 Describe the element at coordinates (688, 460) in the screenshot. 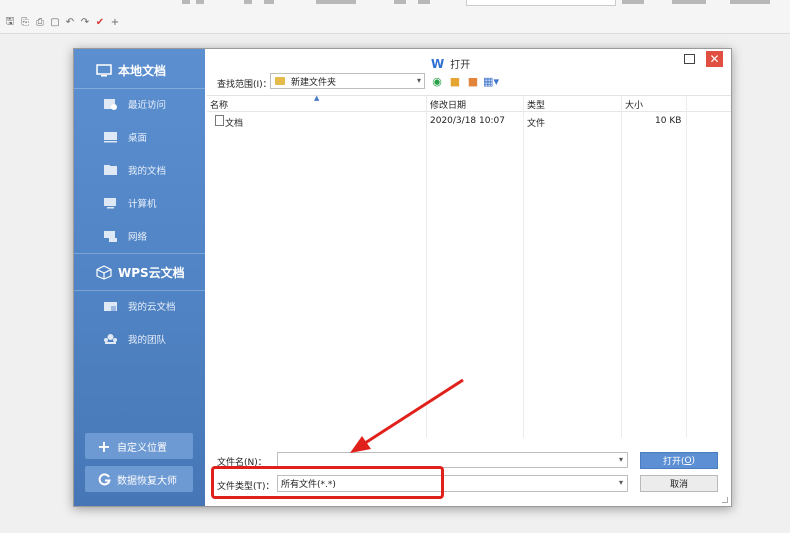

I see `open-button-hotkey: O` at that location.